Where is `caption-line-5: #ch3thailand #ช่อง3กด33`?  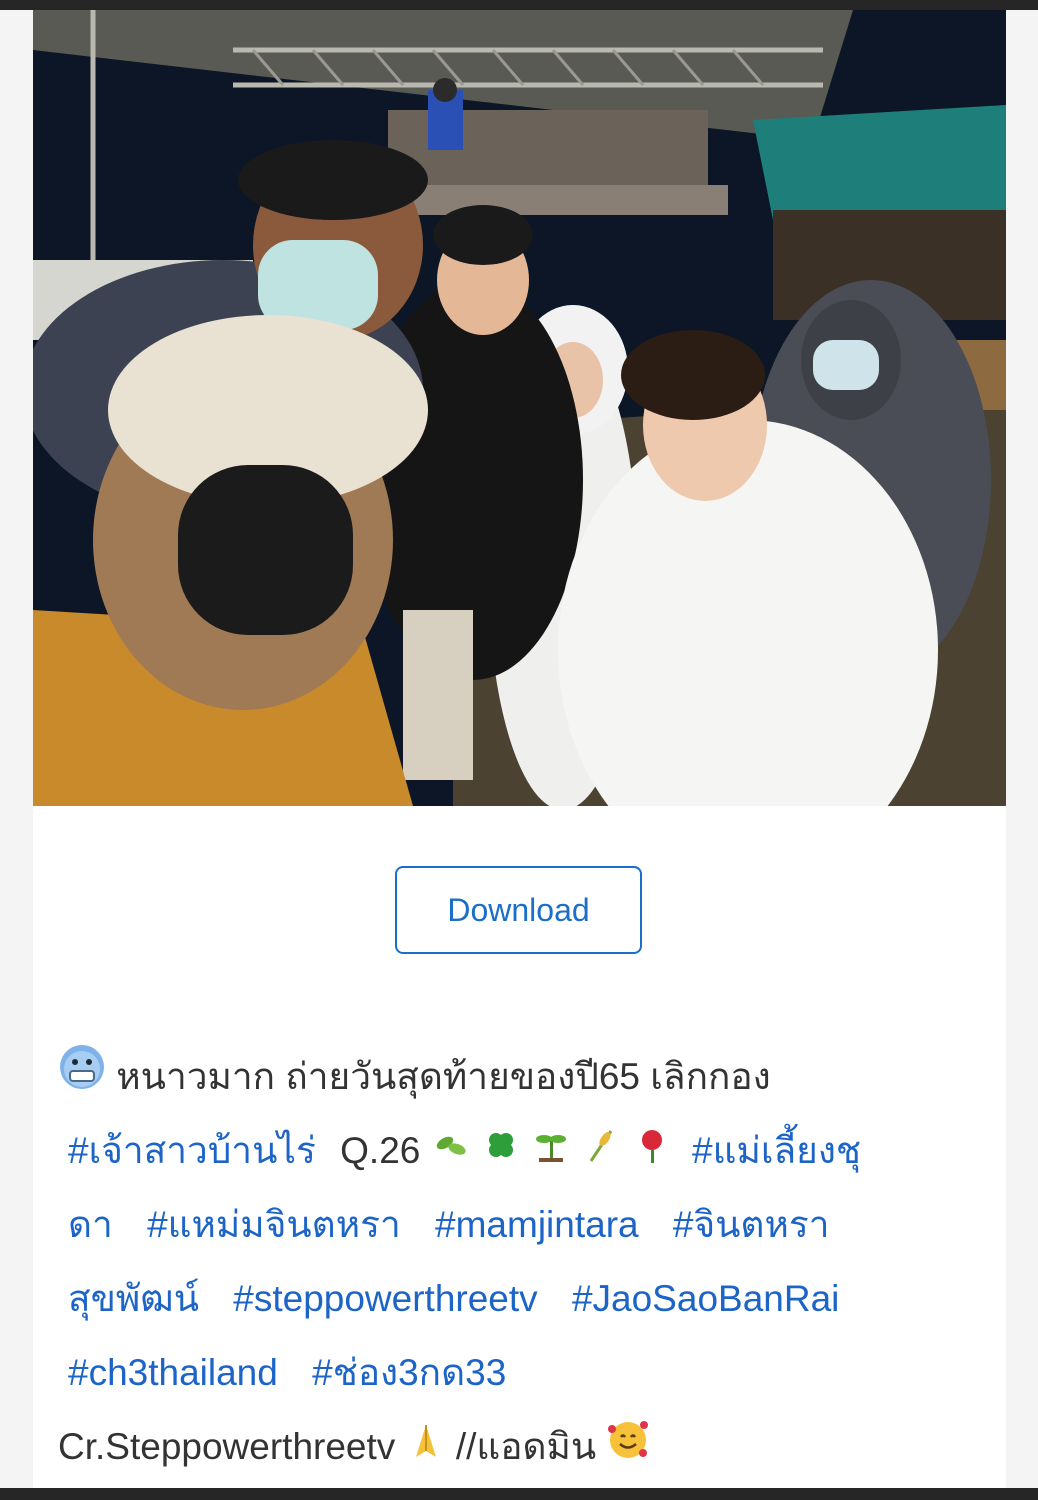
caption-line-5: #ch3thailand #ช่อง3กด33 is located at coordinates (523, 1373).